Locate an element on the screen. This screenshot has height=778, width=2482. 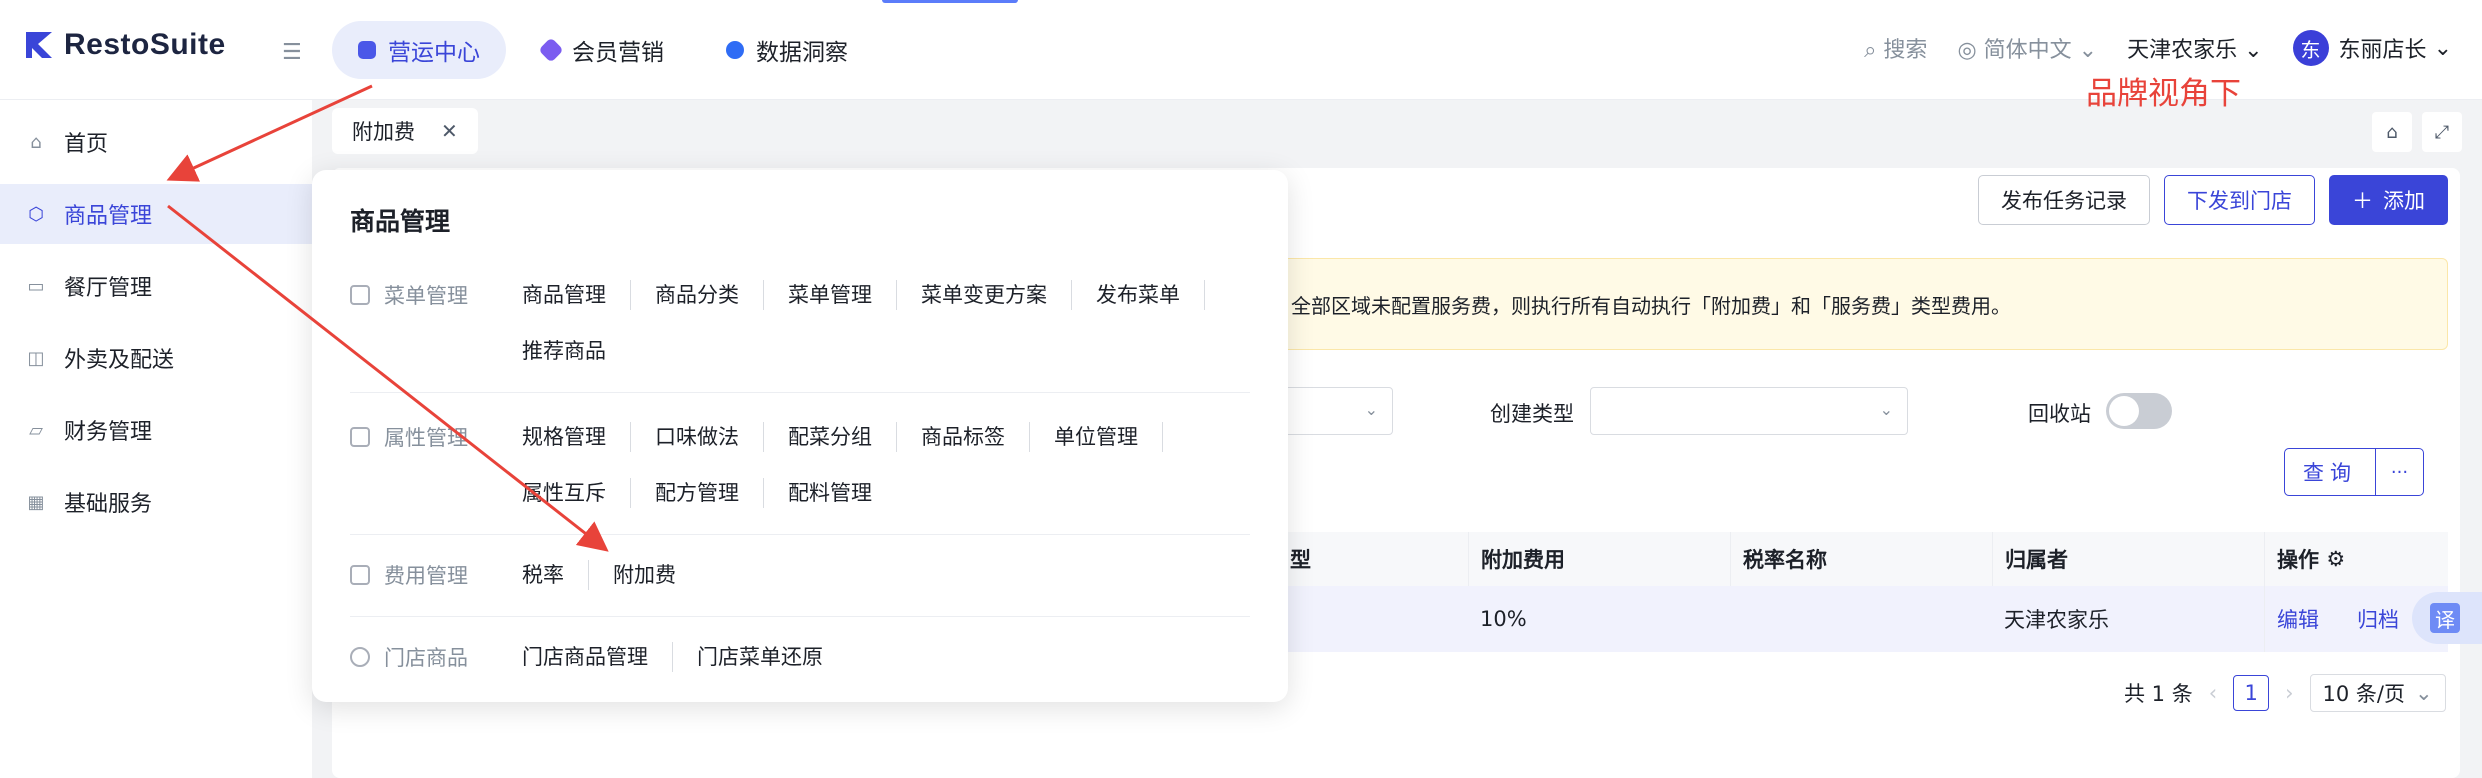
create-type-select: ⌄ is located at coordinates (1749, 411).